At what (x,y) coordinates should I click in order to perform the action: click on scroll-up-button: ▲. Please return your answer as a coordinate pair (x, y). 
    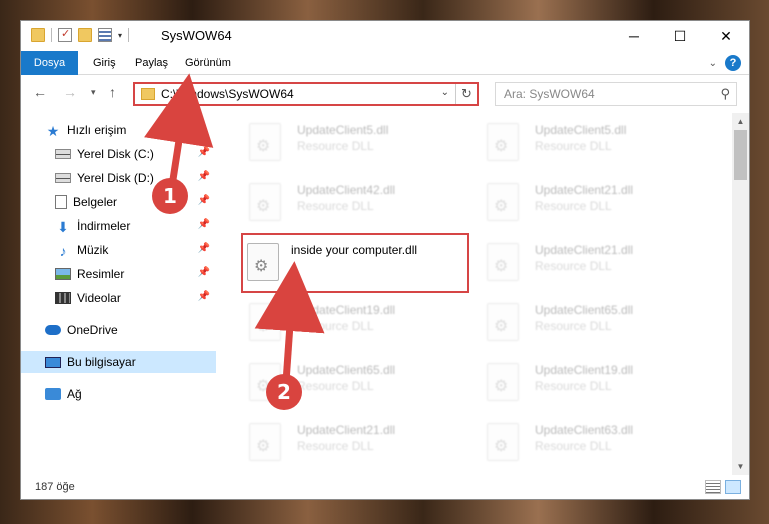
    Looking at the image, I should click on (740, 121).